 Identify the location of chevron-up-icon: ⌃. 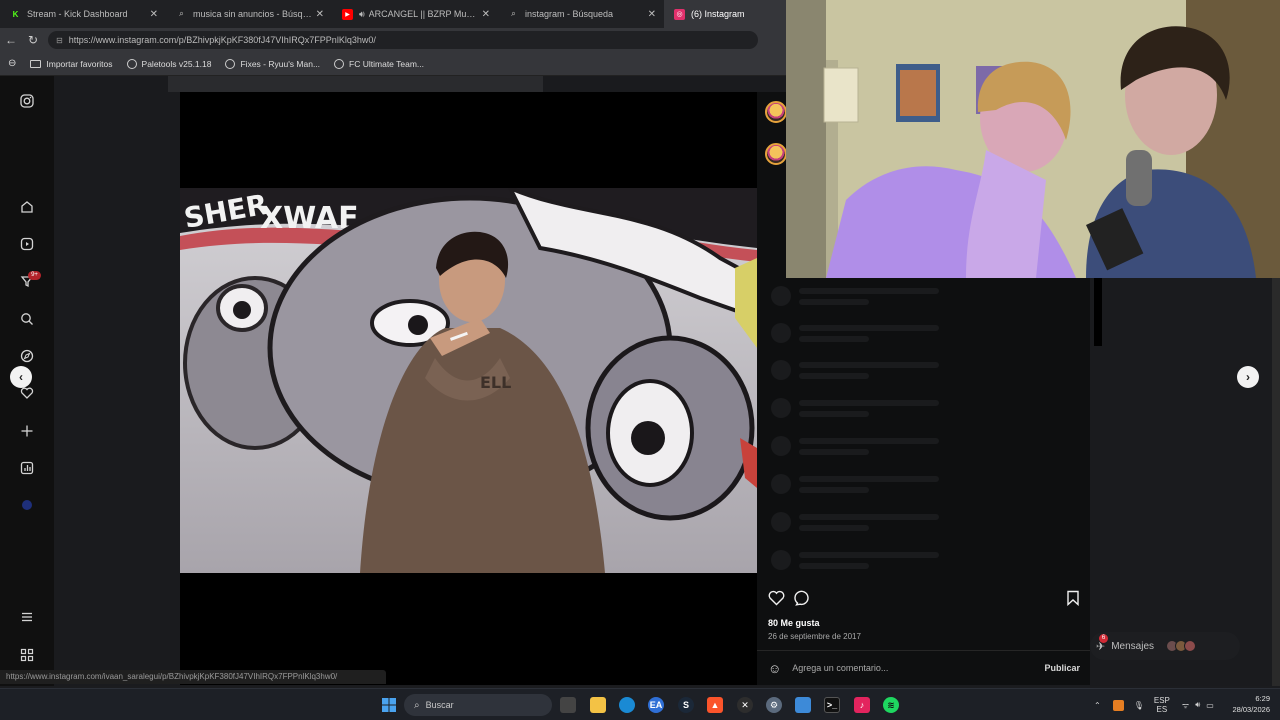
(1097, 705).